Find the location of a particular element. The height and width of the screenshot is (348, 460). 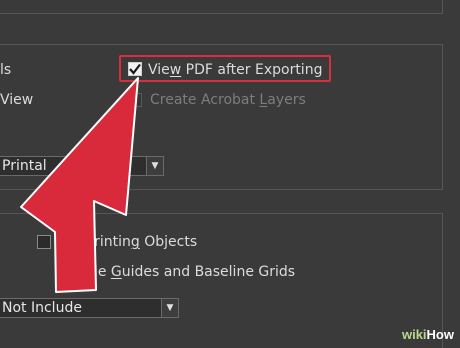

wikihow-watermark: wikiHow is located at coordinates (428, 334).